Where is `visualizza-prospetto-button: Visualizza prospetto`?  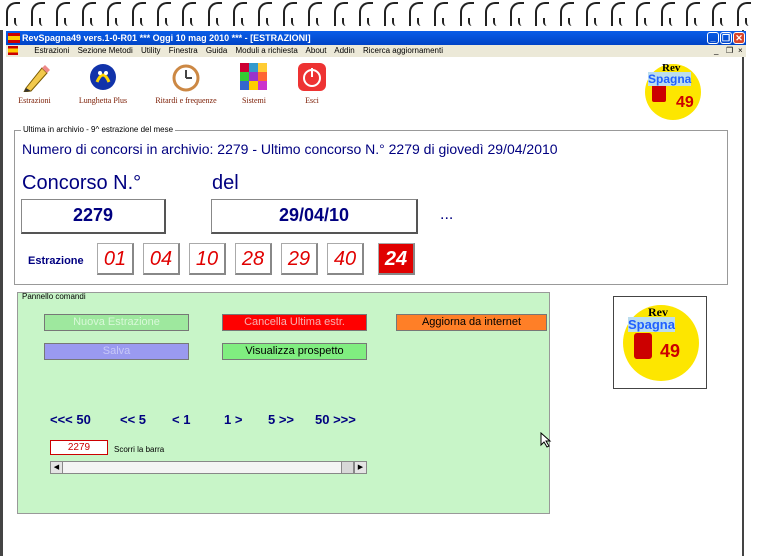 visualizza-prospetto-button: Visualizza prospetto is located at coordinates (294, 351).